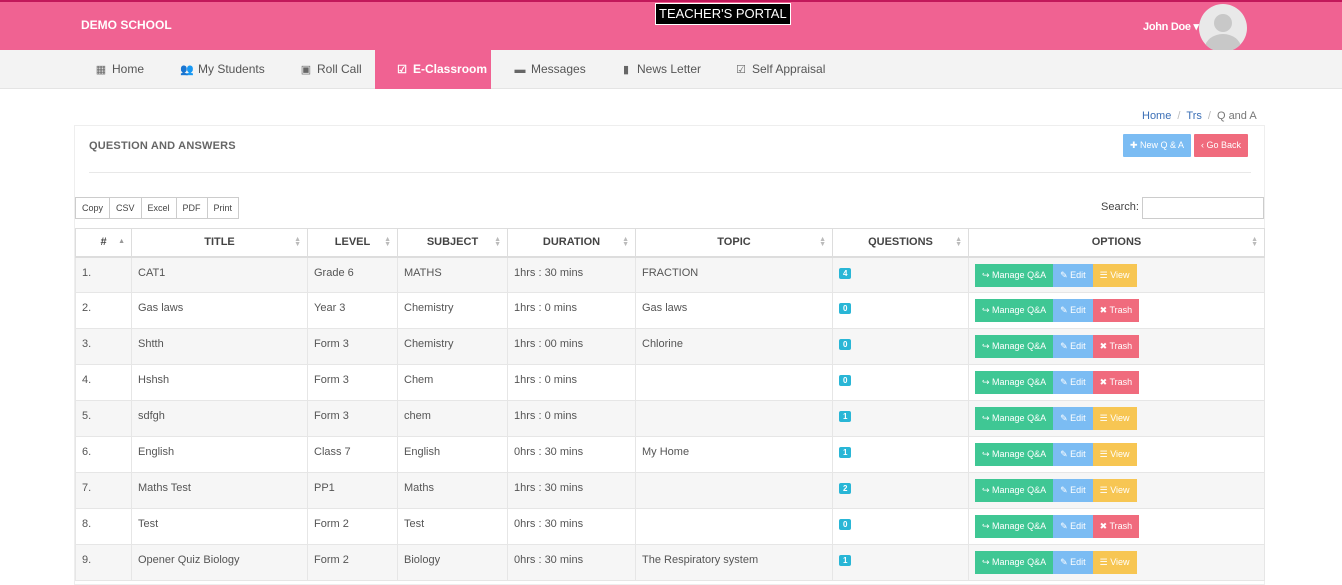  Describe the element at coordinates (191, 208) in the screenshot. I see `pdf-button: PDF` at that location.